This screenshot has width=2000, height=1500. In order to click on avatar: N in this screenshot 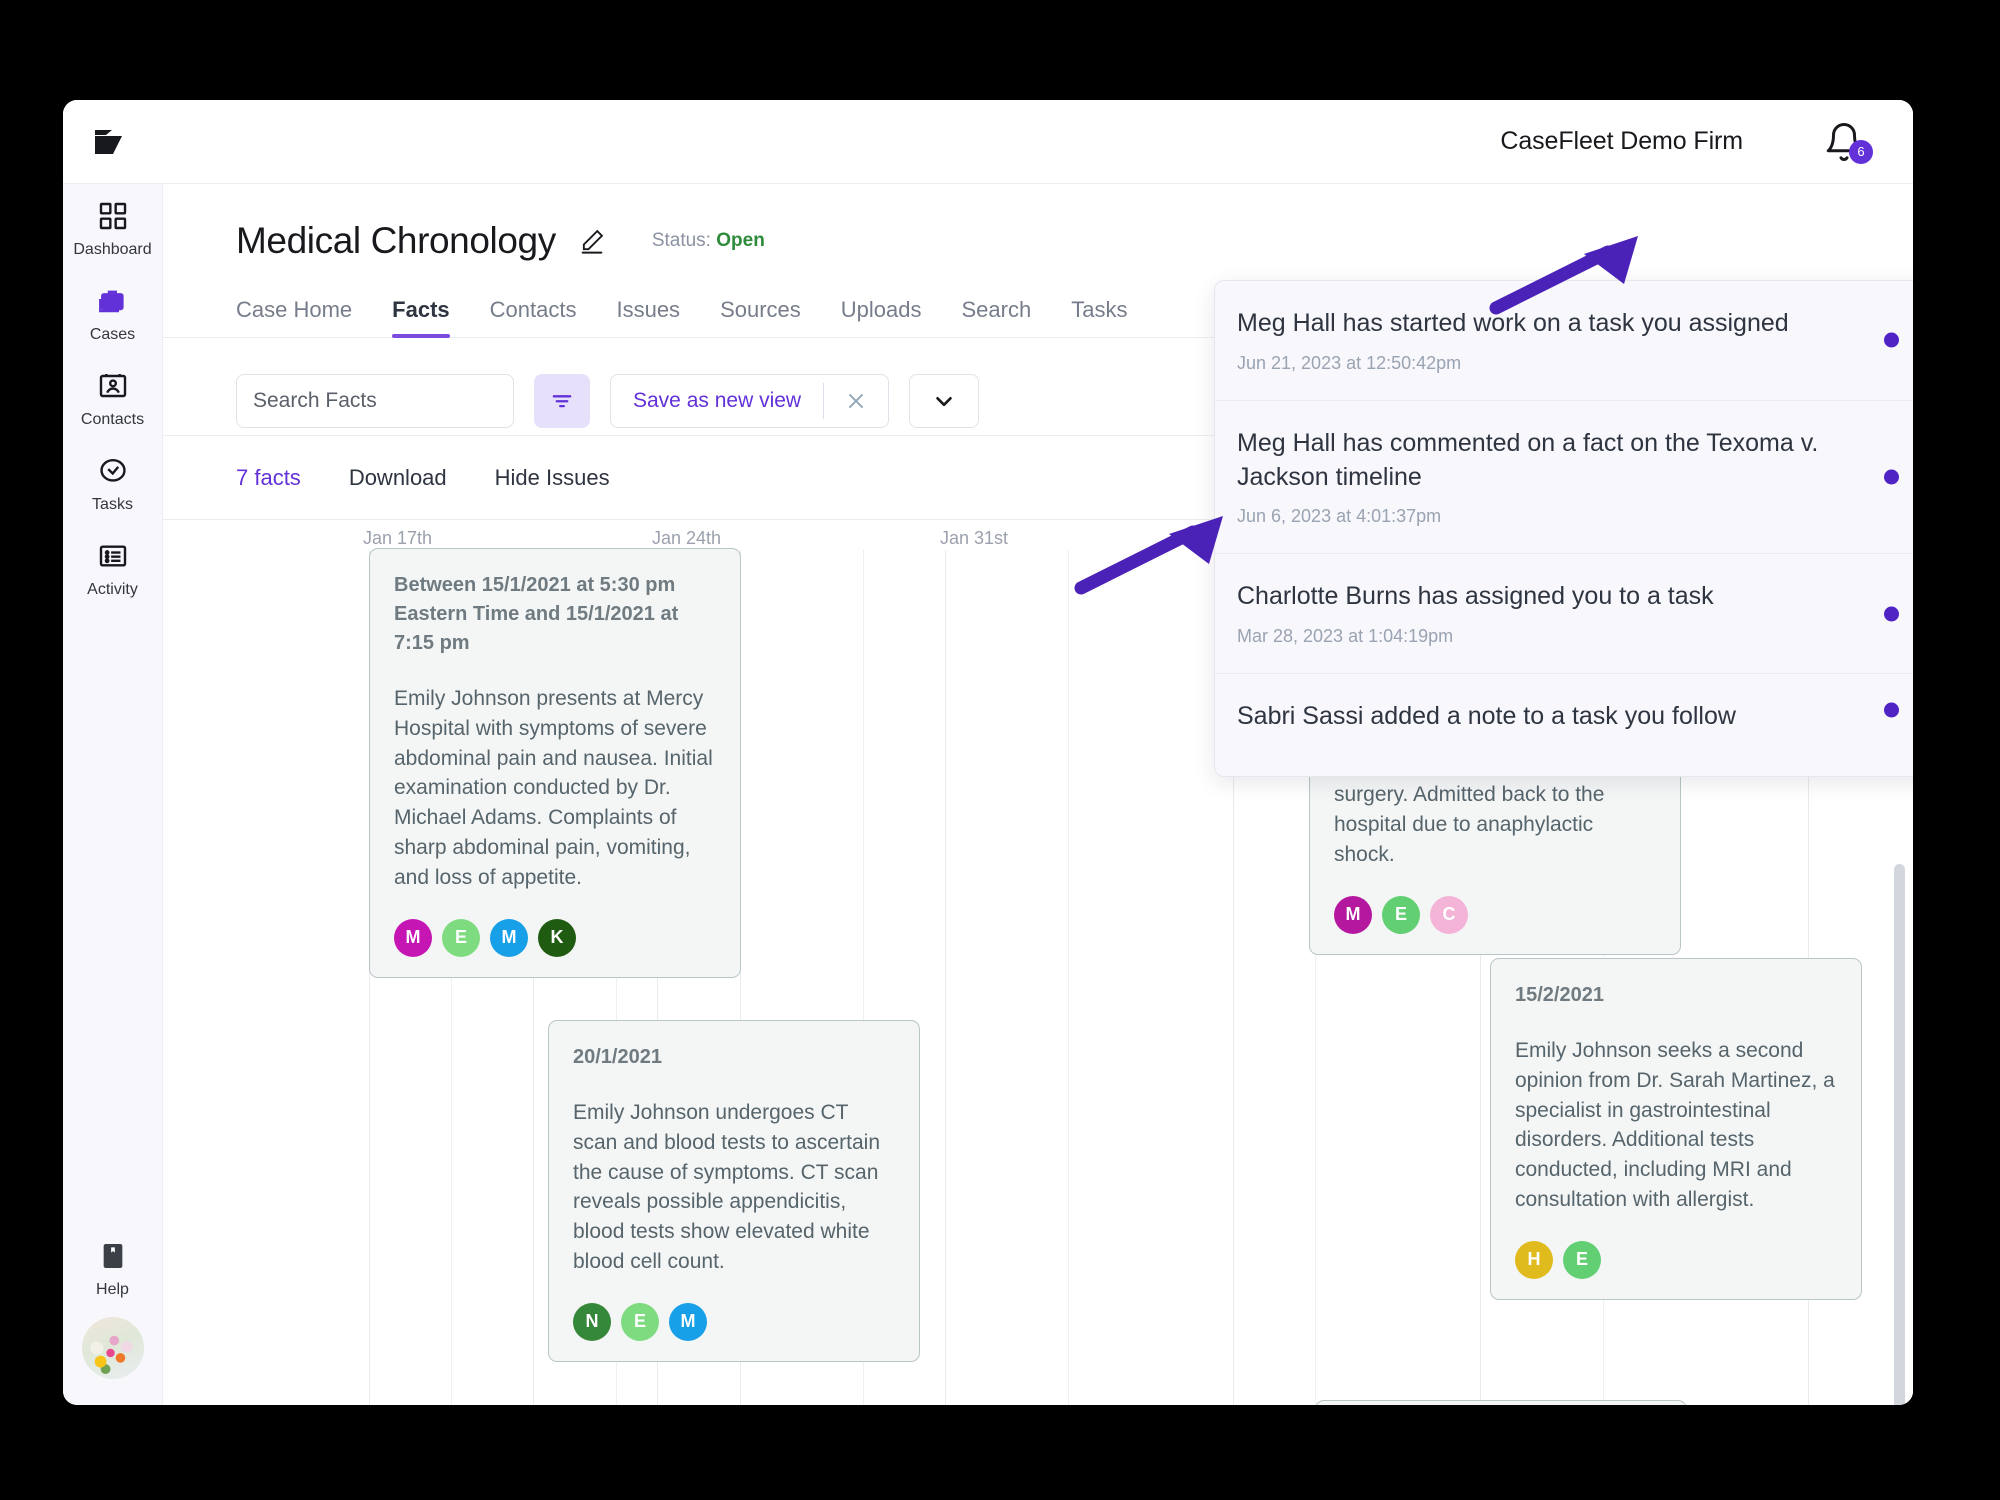, I will do `click(592, 1321)`.